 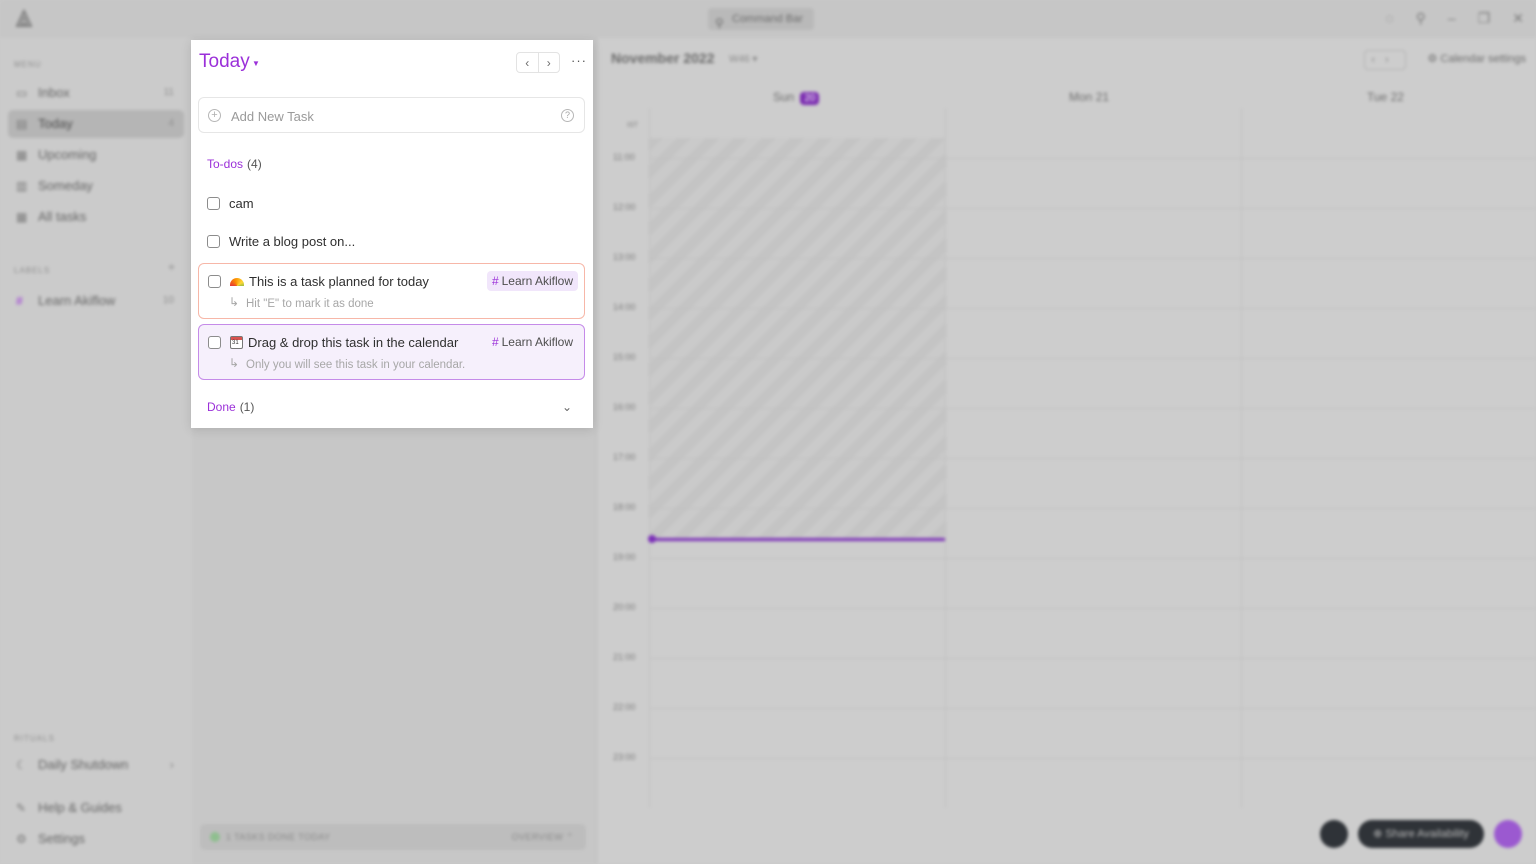 I want to click on chevron-down-icon: ⌄, so click(x=567, y=407).